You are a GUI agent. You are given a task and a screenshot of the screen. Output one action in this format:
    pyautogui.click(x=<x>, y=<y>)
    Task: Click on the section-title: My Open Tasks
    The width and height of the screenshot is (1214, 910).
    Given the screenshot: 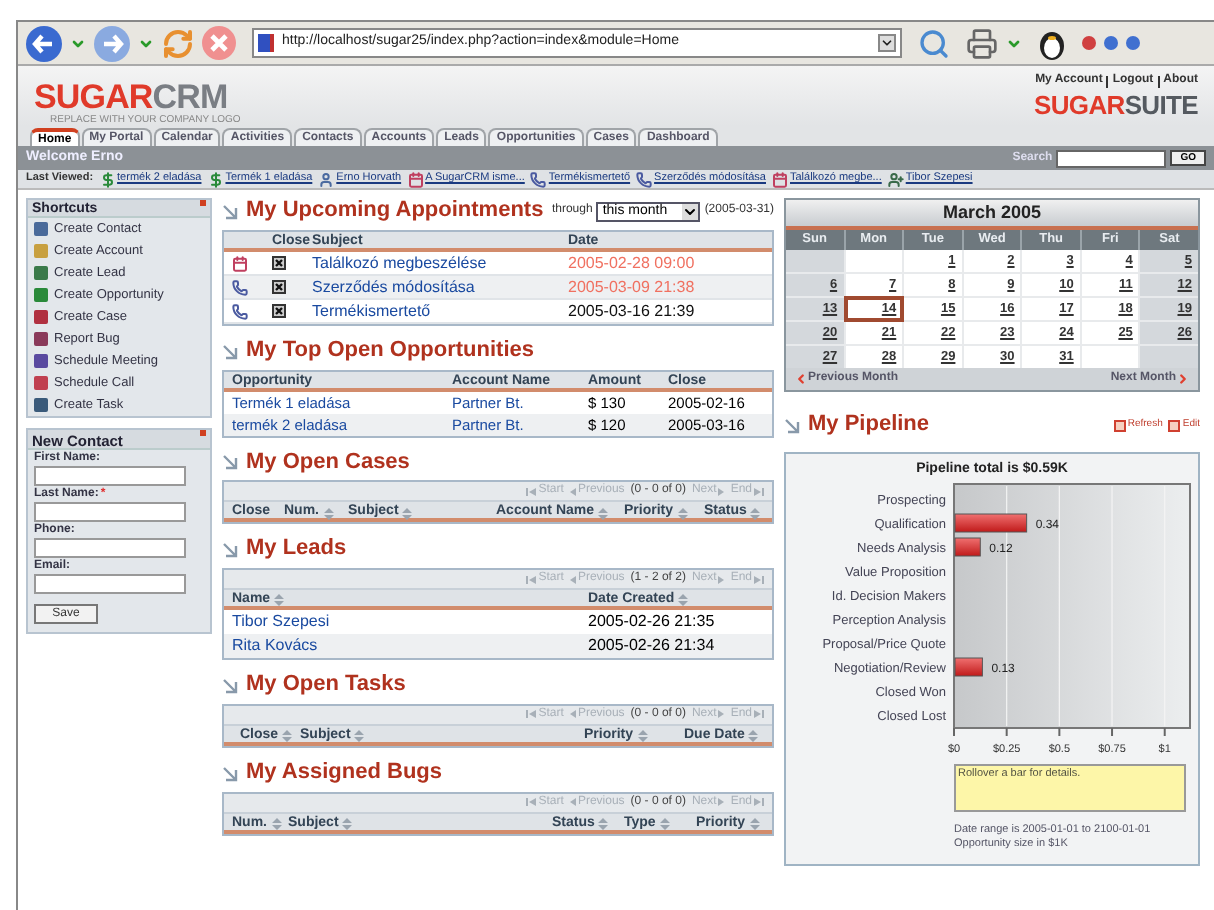 What is the action you would take?
    pyautogui.click(x=326, y=686)
    